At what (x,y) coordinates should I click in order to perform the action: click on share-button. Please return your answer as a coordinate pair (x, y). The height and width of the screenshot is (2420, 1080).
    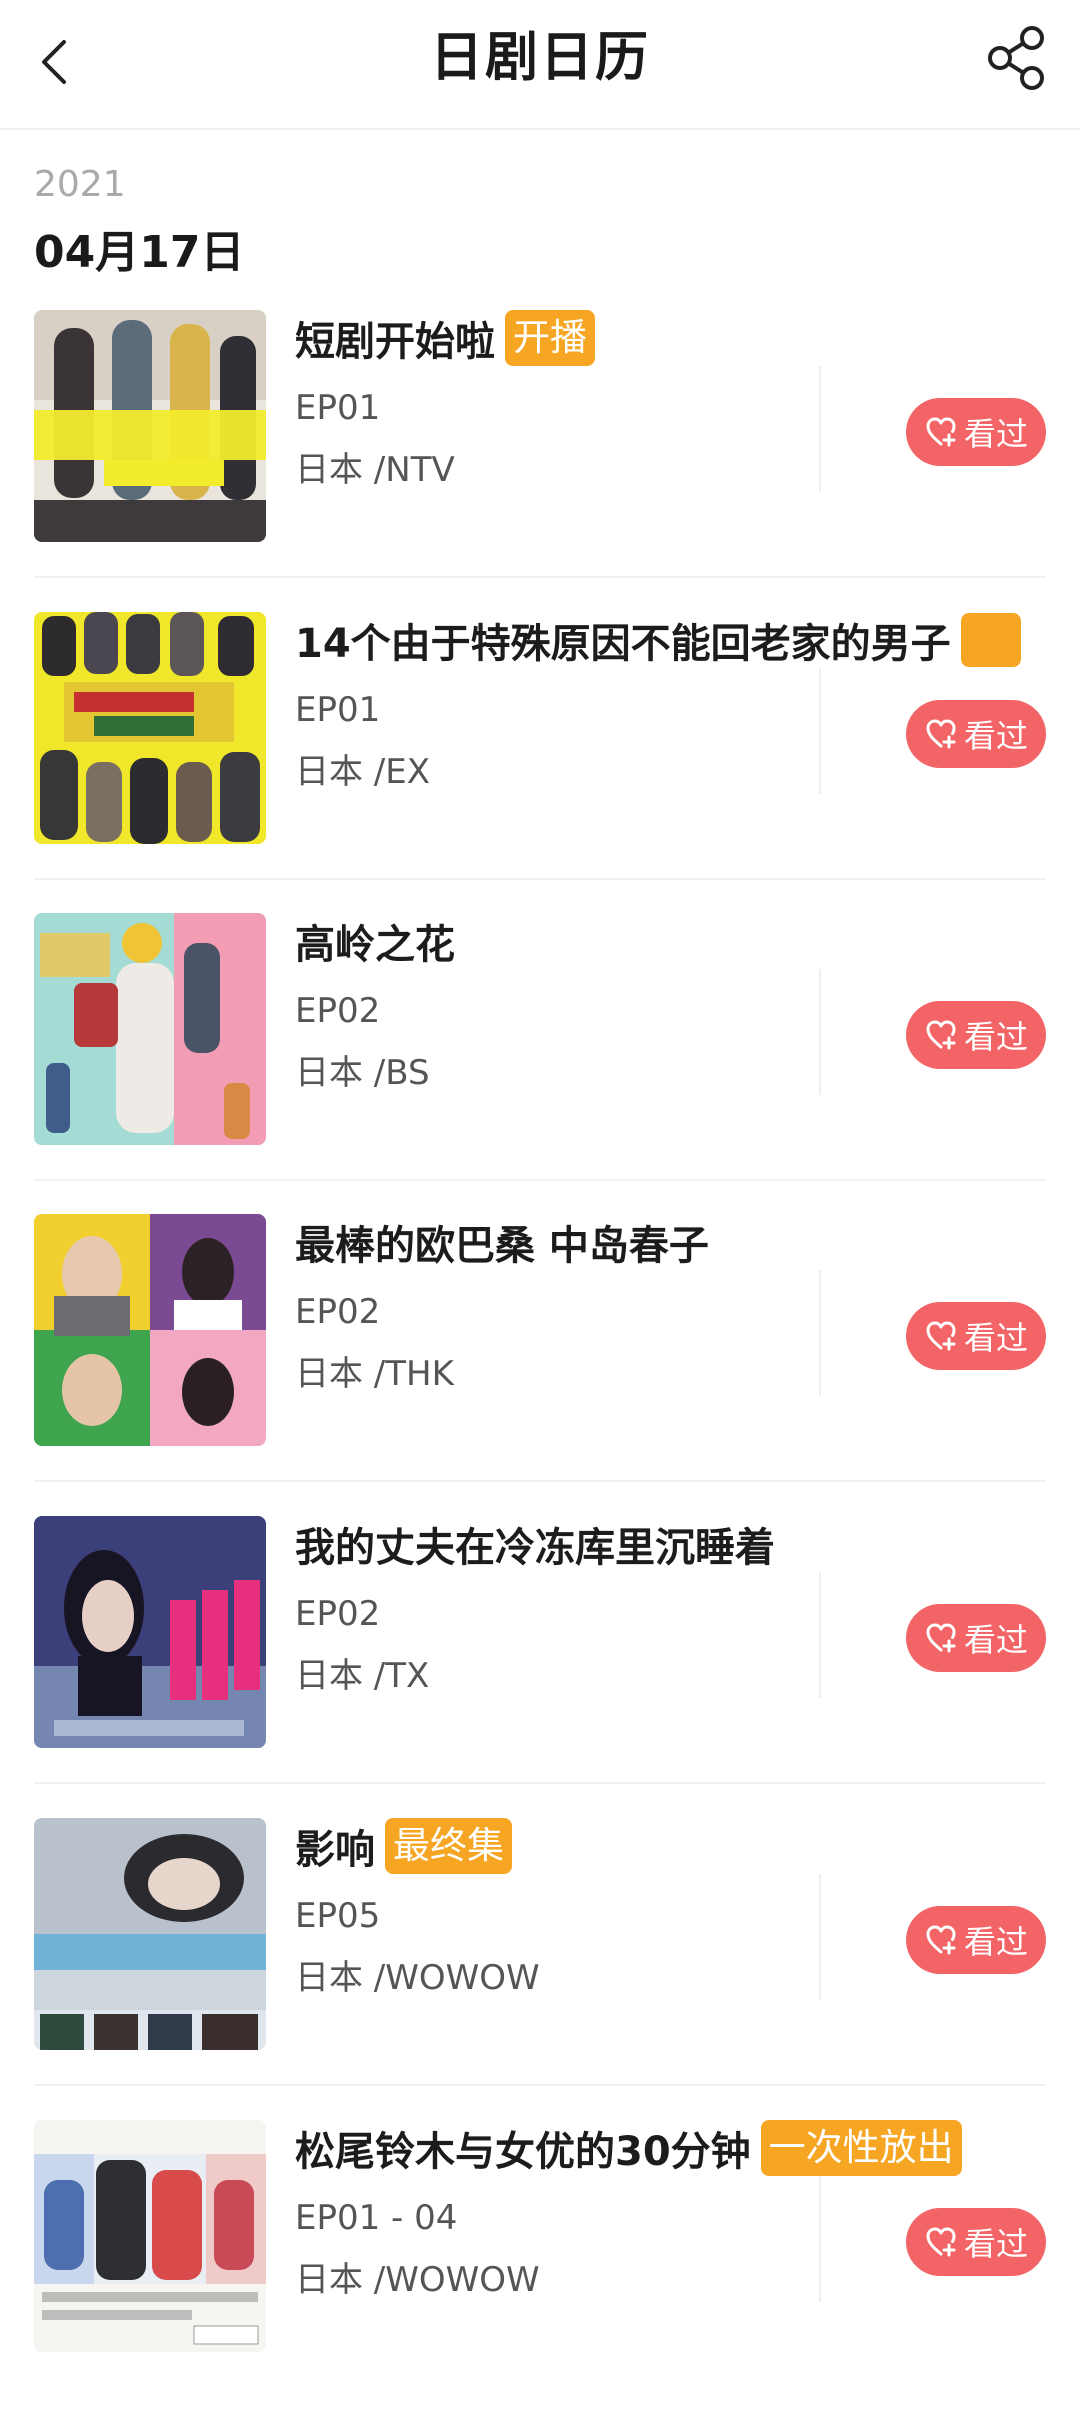
    Looking at the image, I should click on (1016, 58).